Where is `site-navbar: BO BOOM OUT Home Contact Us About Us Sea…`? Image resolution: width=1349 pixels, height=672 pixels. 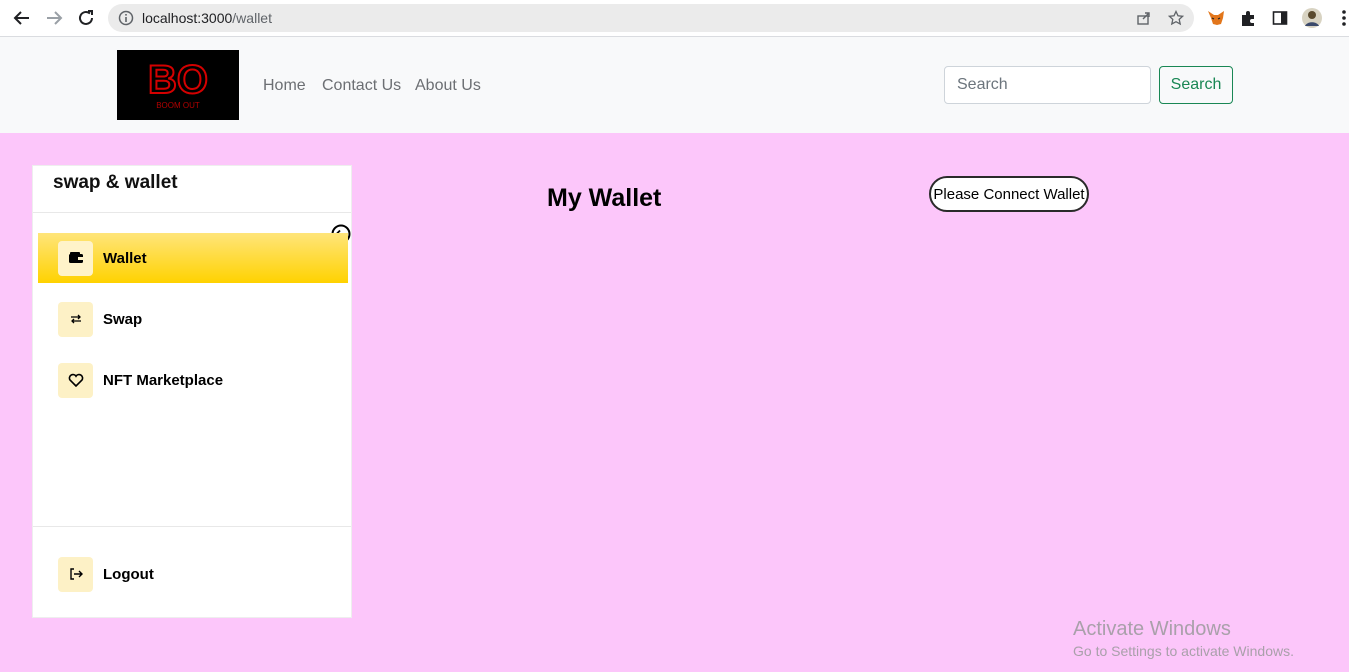 site-navbar: BO BOOM OUT Home Contact Us About Us Sea… is located at coordinates (674, 85).